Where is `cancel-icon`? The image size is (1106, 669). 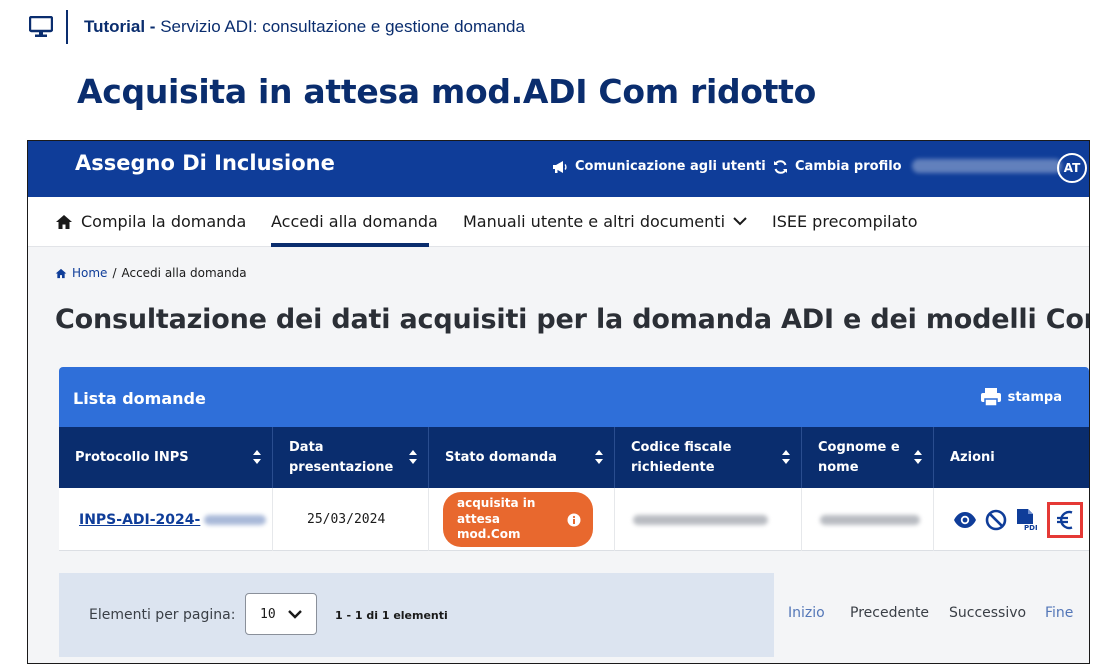 cancel-icon is located at coordinates (996, 520).